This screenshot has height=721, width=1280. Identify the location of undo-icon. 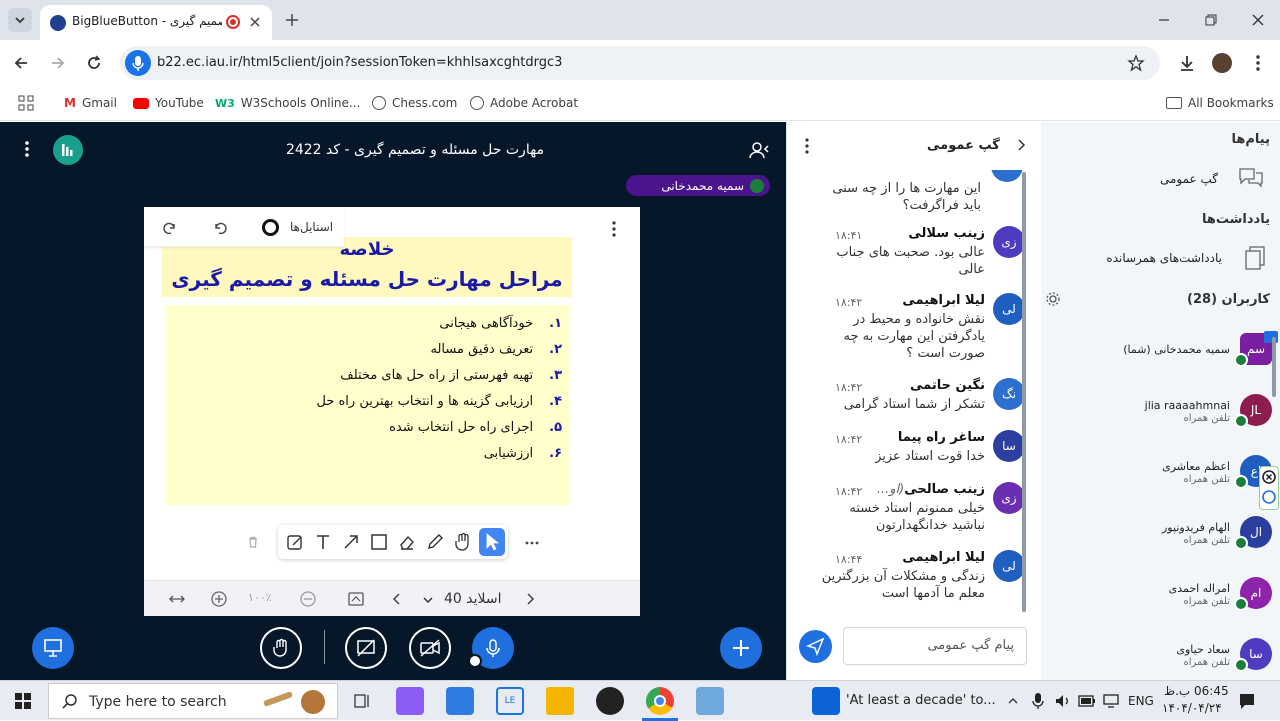
(220, 228).